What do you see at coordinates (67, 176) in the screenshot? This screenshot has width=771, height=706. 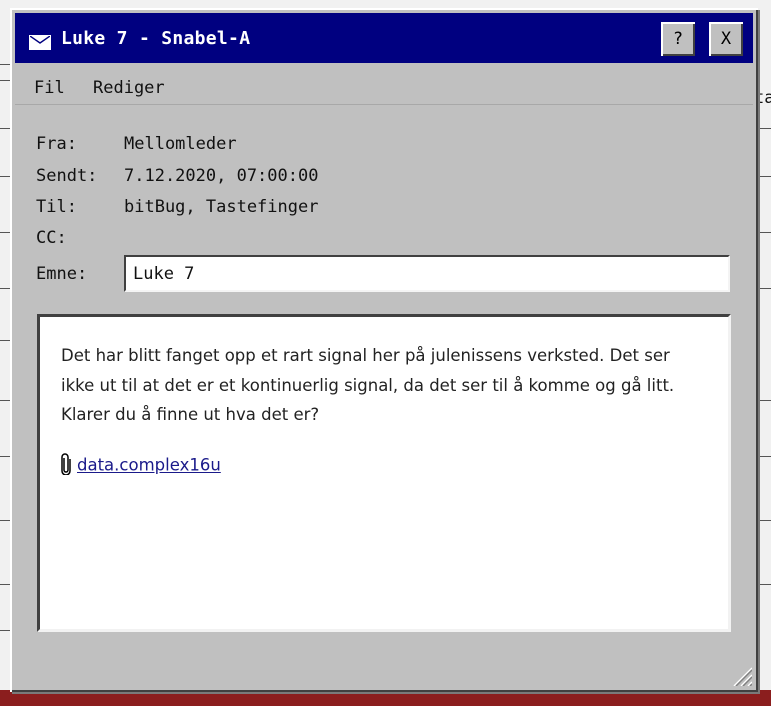 I see `sent-label: Sendt:` at bounding box center [67, 176].